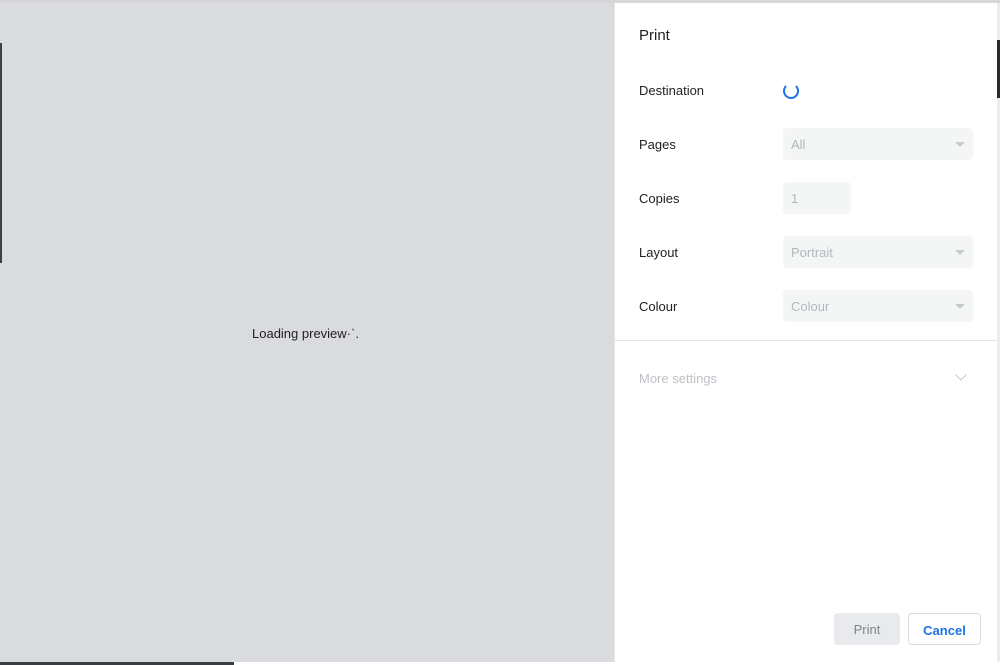 The image size is (1000, 665). I want to click on layout-select-value: Portrait, so click(812, 252).